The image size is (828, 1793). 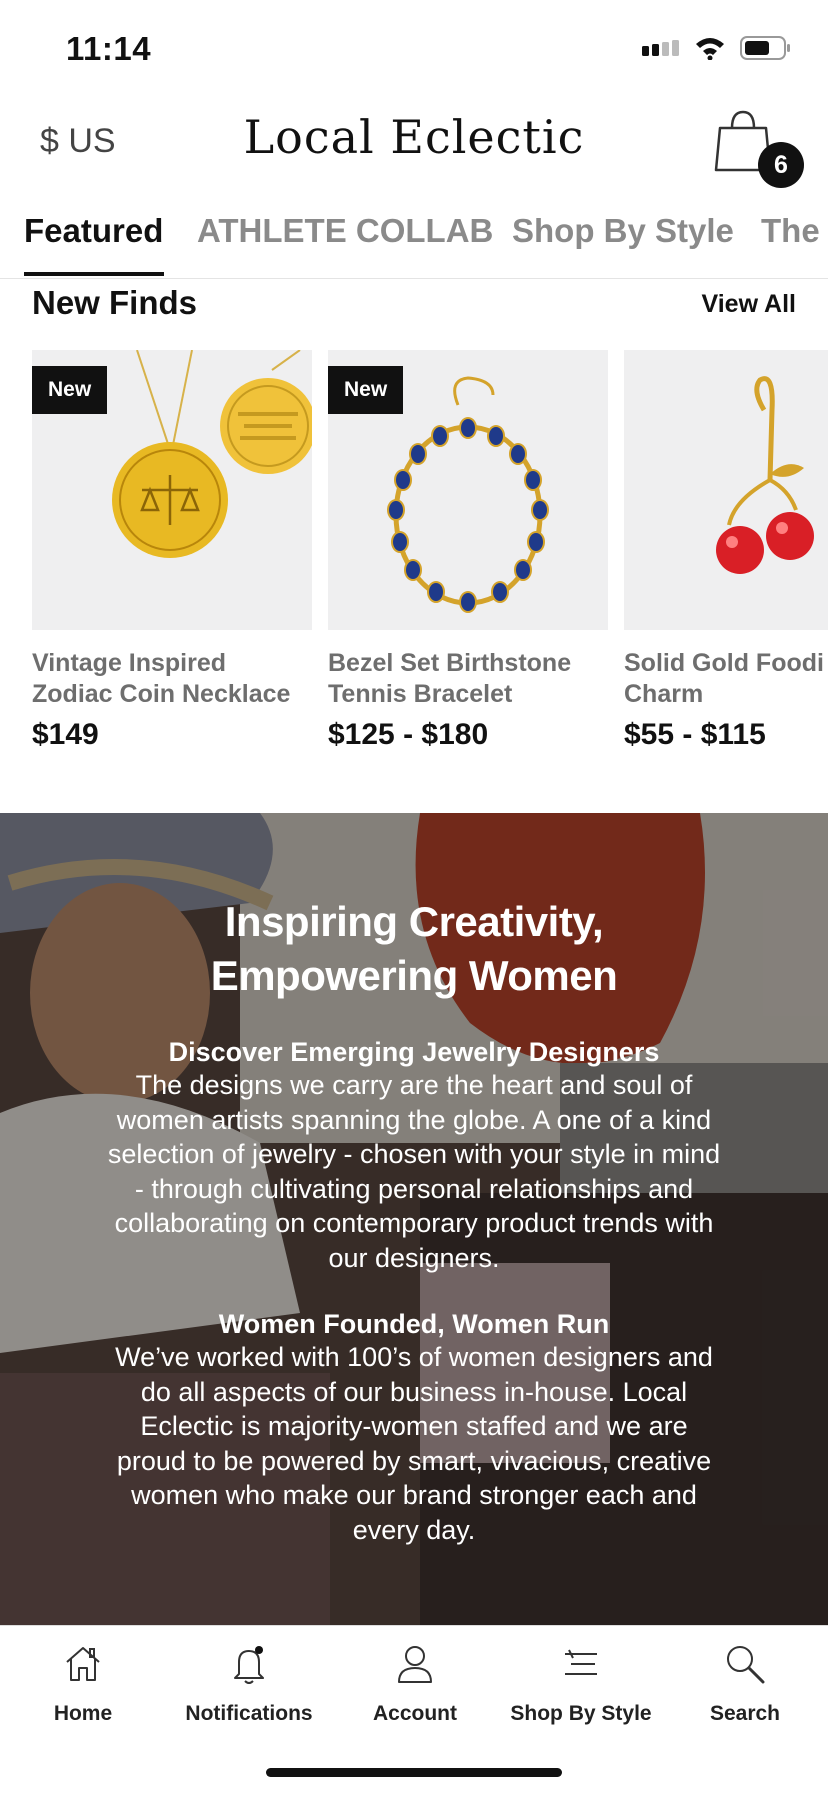 I want to click on nav-label: Shop By Style, so click(x=581, y=1713).